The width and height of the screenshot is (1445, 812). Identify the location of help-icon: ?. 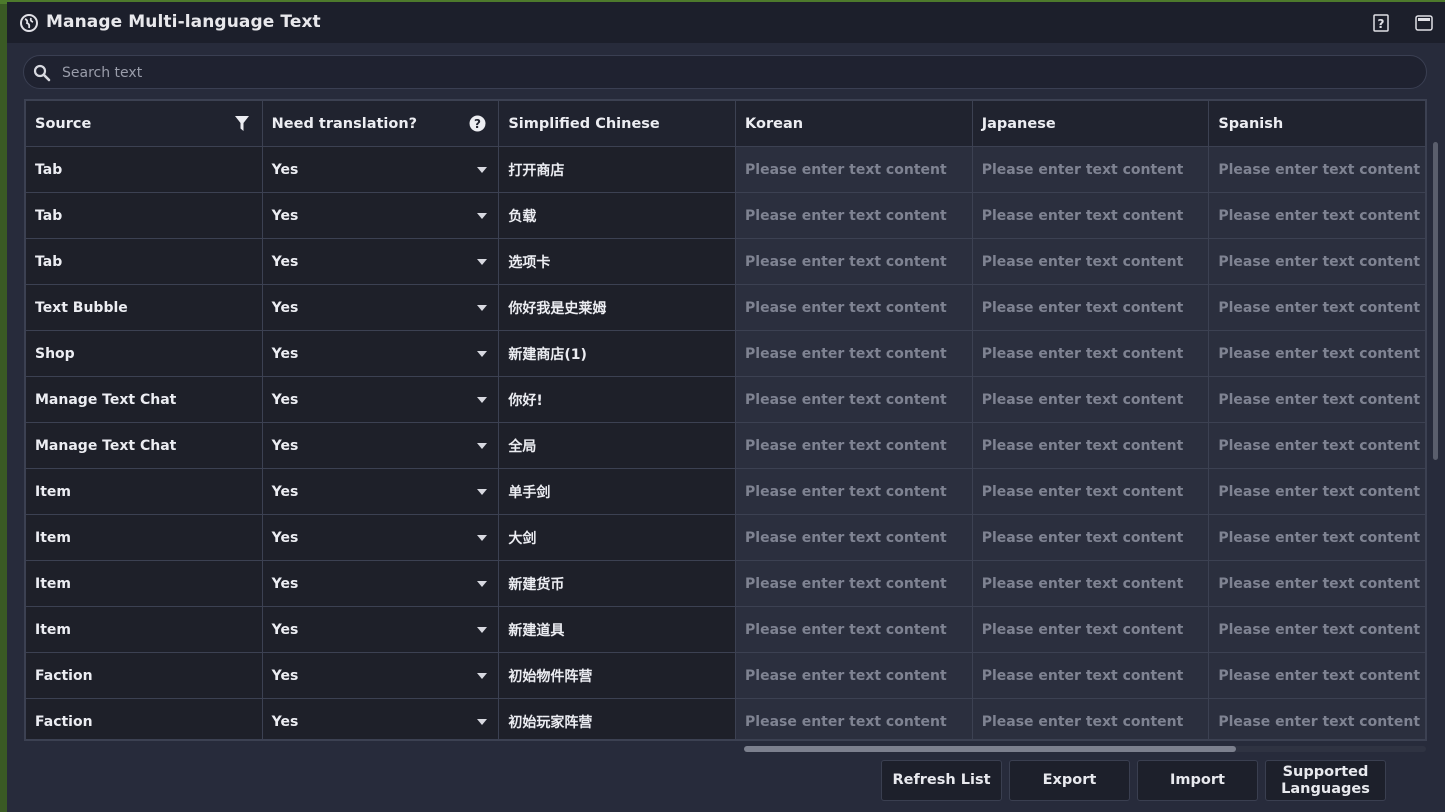
(1381, 23).